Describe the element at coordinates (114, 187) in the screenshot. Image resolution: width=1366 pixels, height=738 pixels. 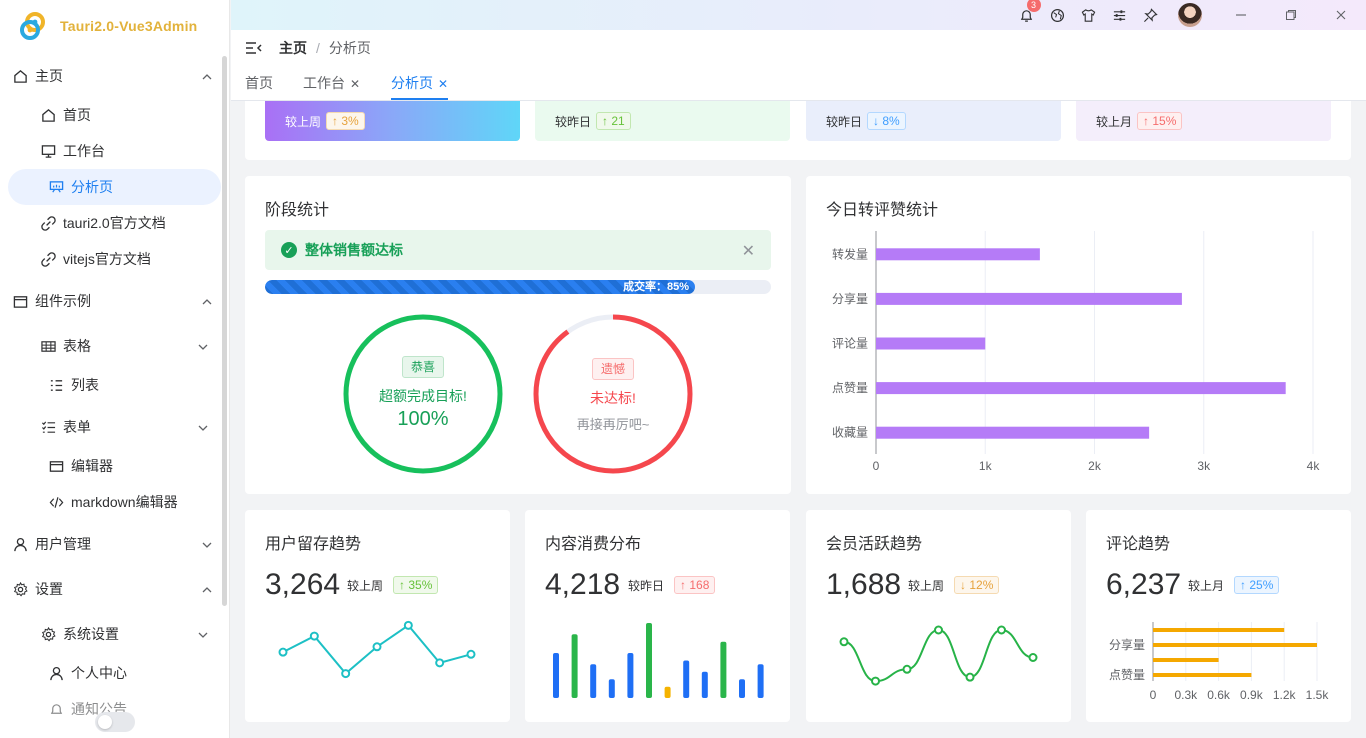
I see `menu-item-analysis: 分析页` at that location.